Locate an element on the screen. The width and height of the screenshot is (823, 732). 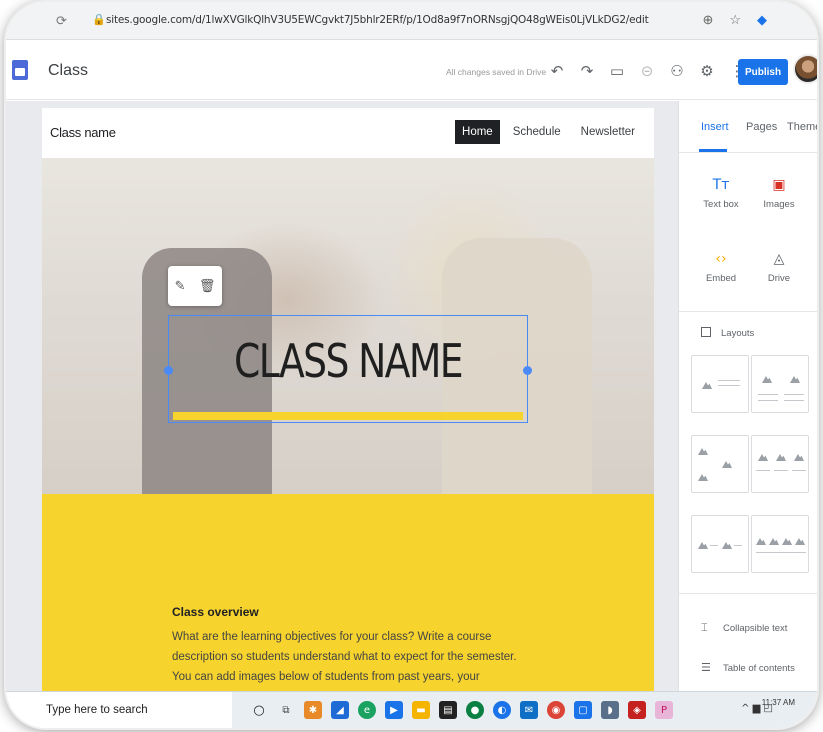
tab-pages: Pages is located at coordinates (761, 127).